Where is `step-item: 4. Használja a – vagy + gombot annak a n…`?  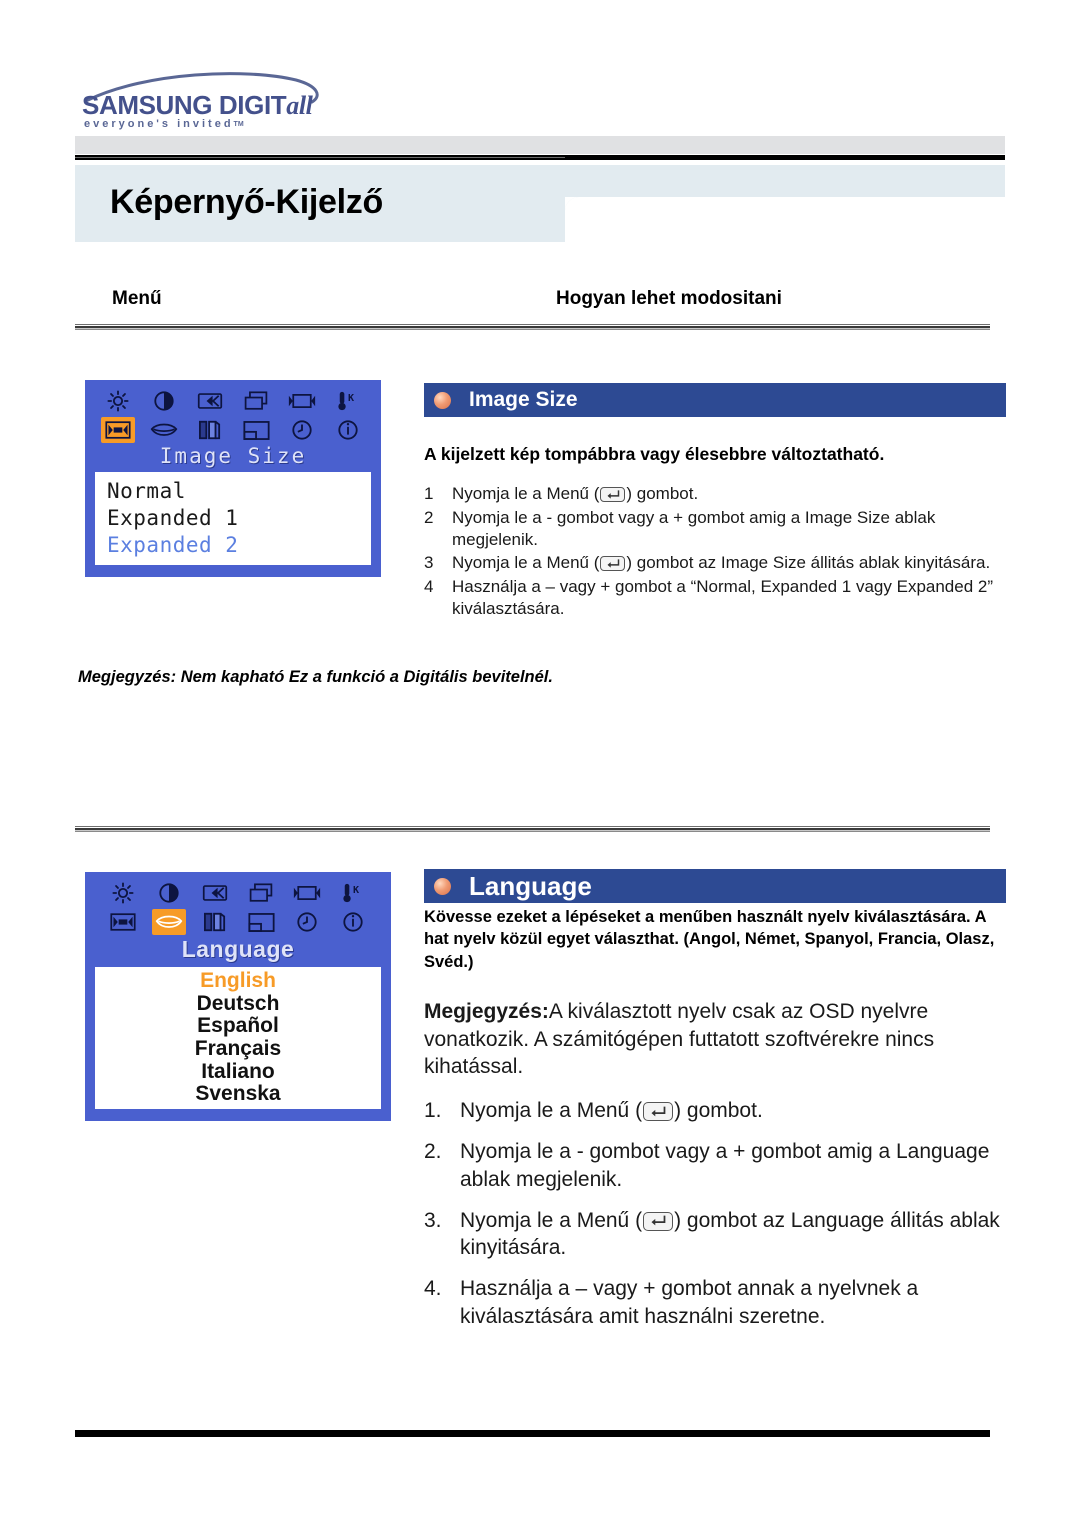 step-item: 4. Használja a – vagy + gombot annak a n… is located at coordinates (724, 1302).